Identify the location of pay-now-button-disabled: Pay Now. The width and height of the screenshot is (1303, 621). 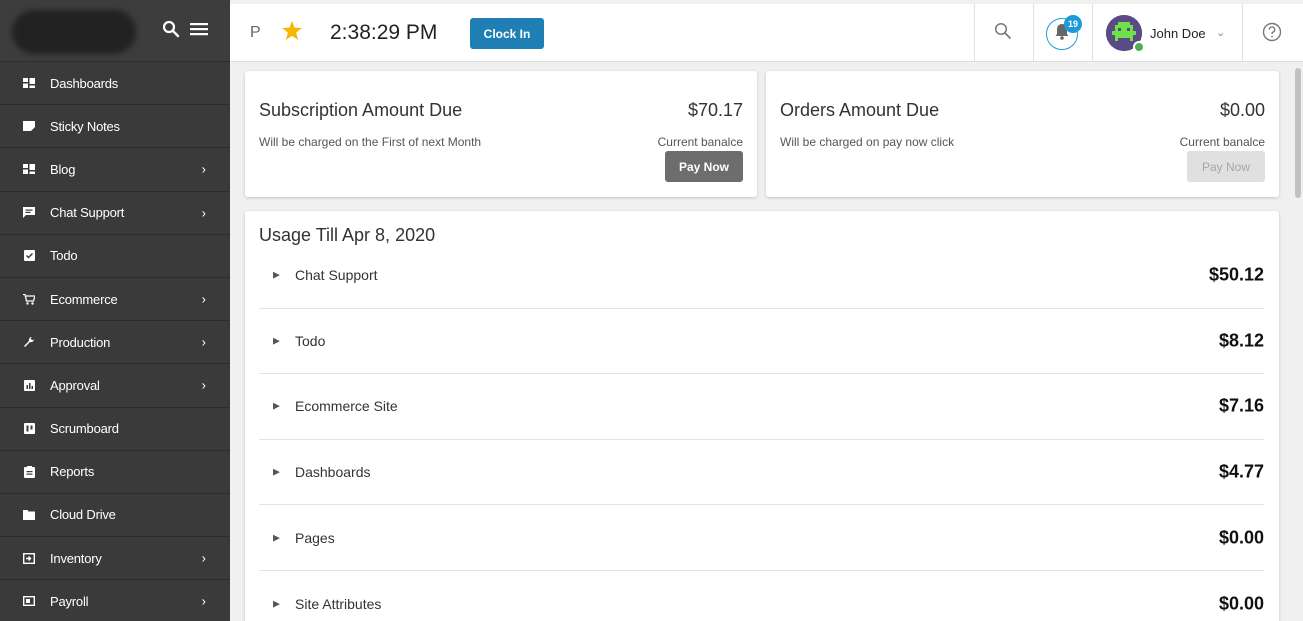
(1226, 166).